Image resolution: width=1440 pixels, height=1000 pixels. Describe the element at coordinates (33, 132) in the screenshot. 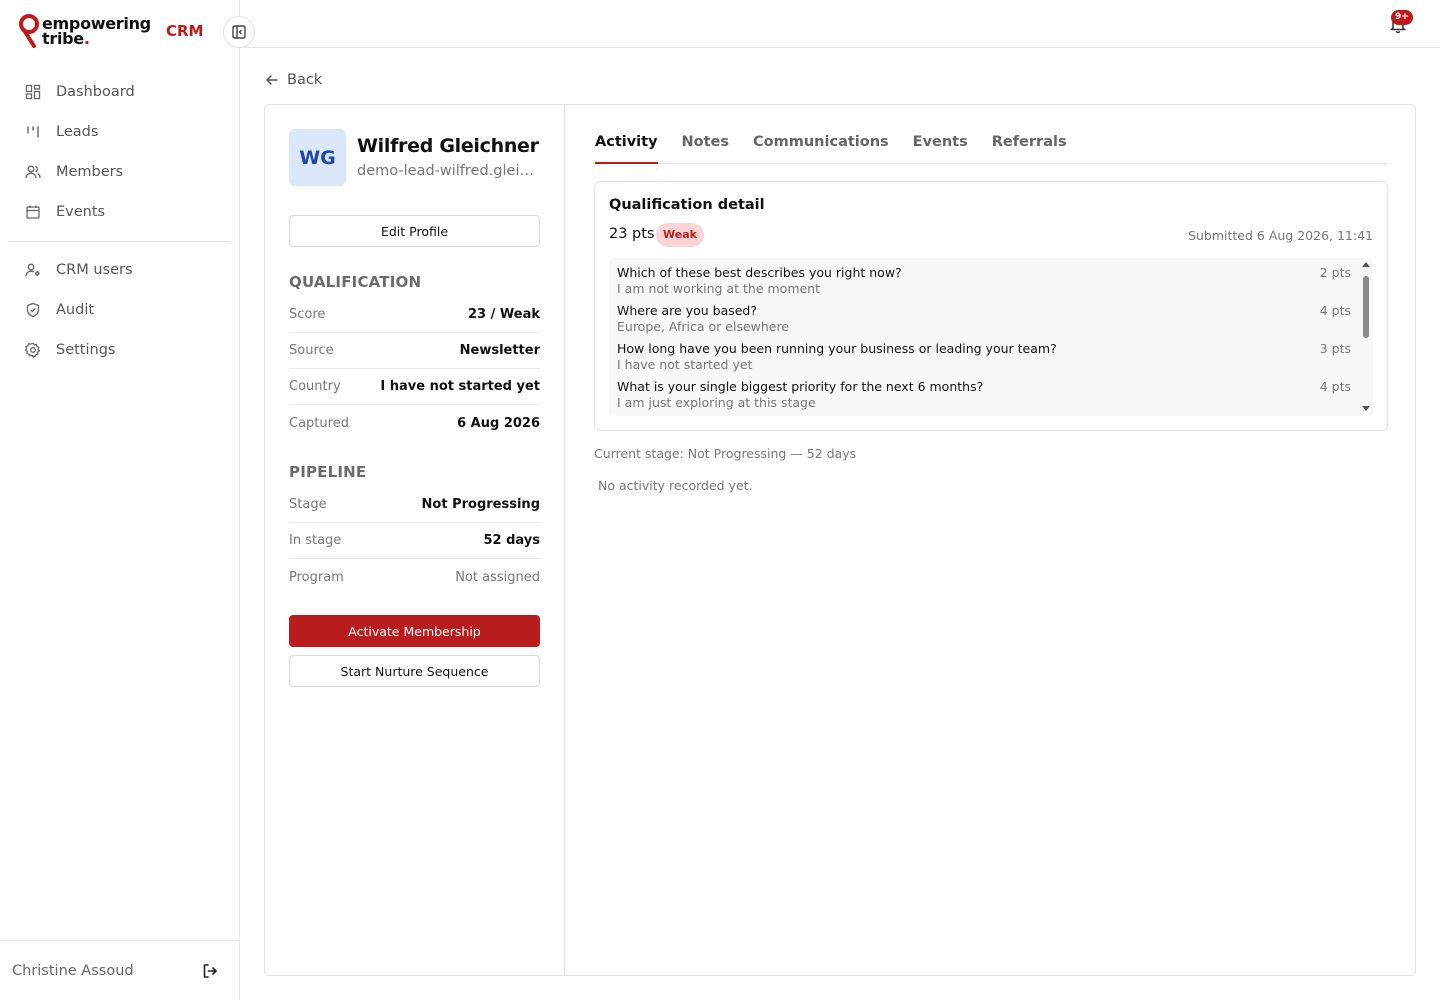

I see `leads-icon` at that location.